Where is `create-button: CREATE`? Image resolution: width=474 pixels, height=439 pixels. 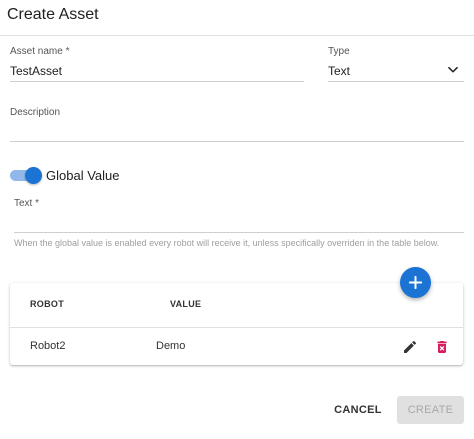 create-button: CREATE is located at coordinates (430, 410).